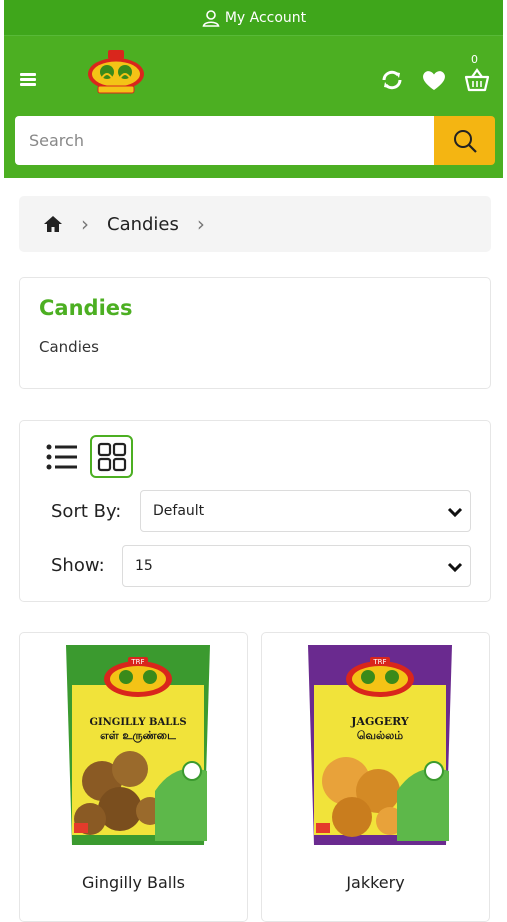  Describe the element at coordinates (133, 882) in the screenshot. I see `product-name: Gingilly Balls` at that location.